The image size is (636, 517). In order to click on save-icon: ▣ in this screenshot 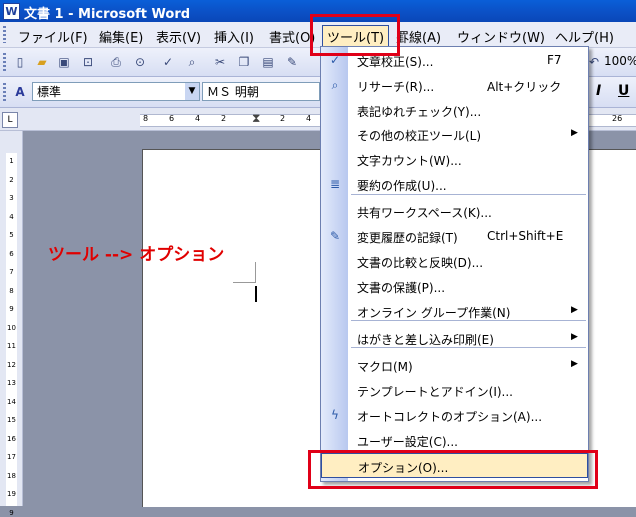, I will do `click(64, 62)`.